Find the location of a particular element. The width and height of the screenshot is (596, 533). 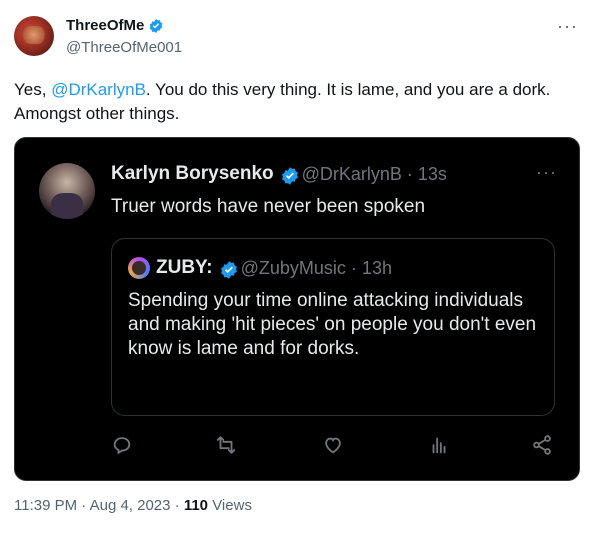

embedded-handle-time: @DrKarlynB · 13s is located at coordinates (374, 173).